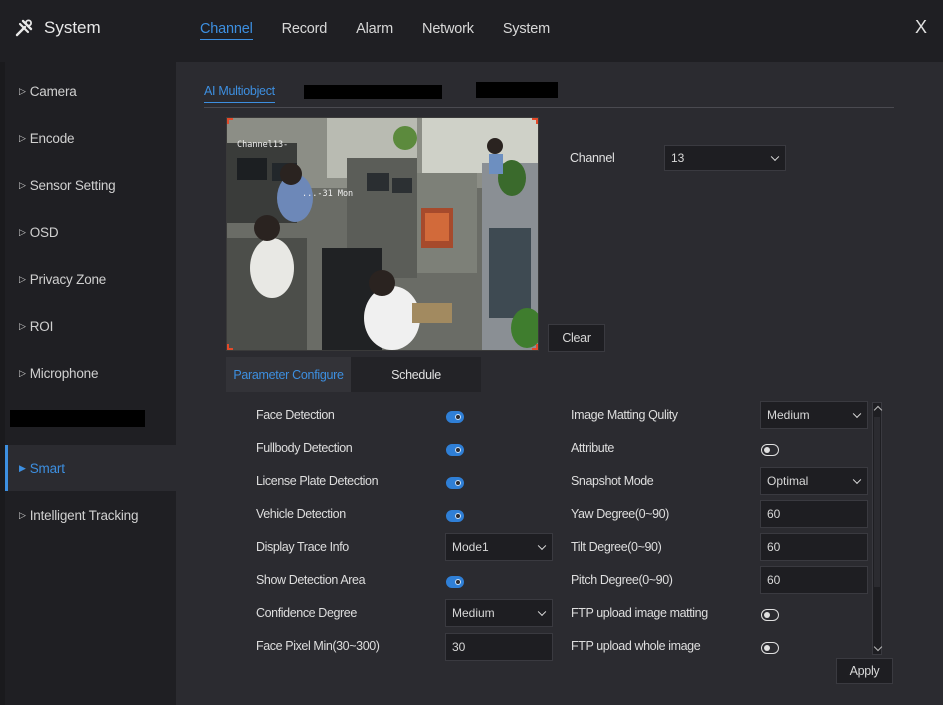 The height and width of the screenshot is (705, 943). What do you see at coordinates (592, 158) in the screenshot?
I see `channel-label: Channel` at bounding box center [592, 158].